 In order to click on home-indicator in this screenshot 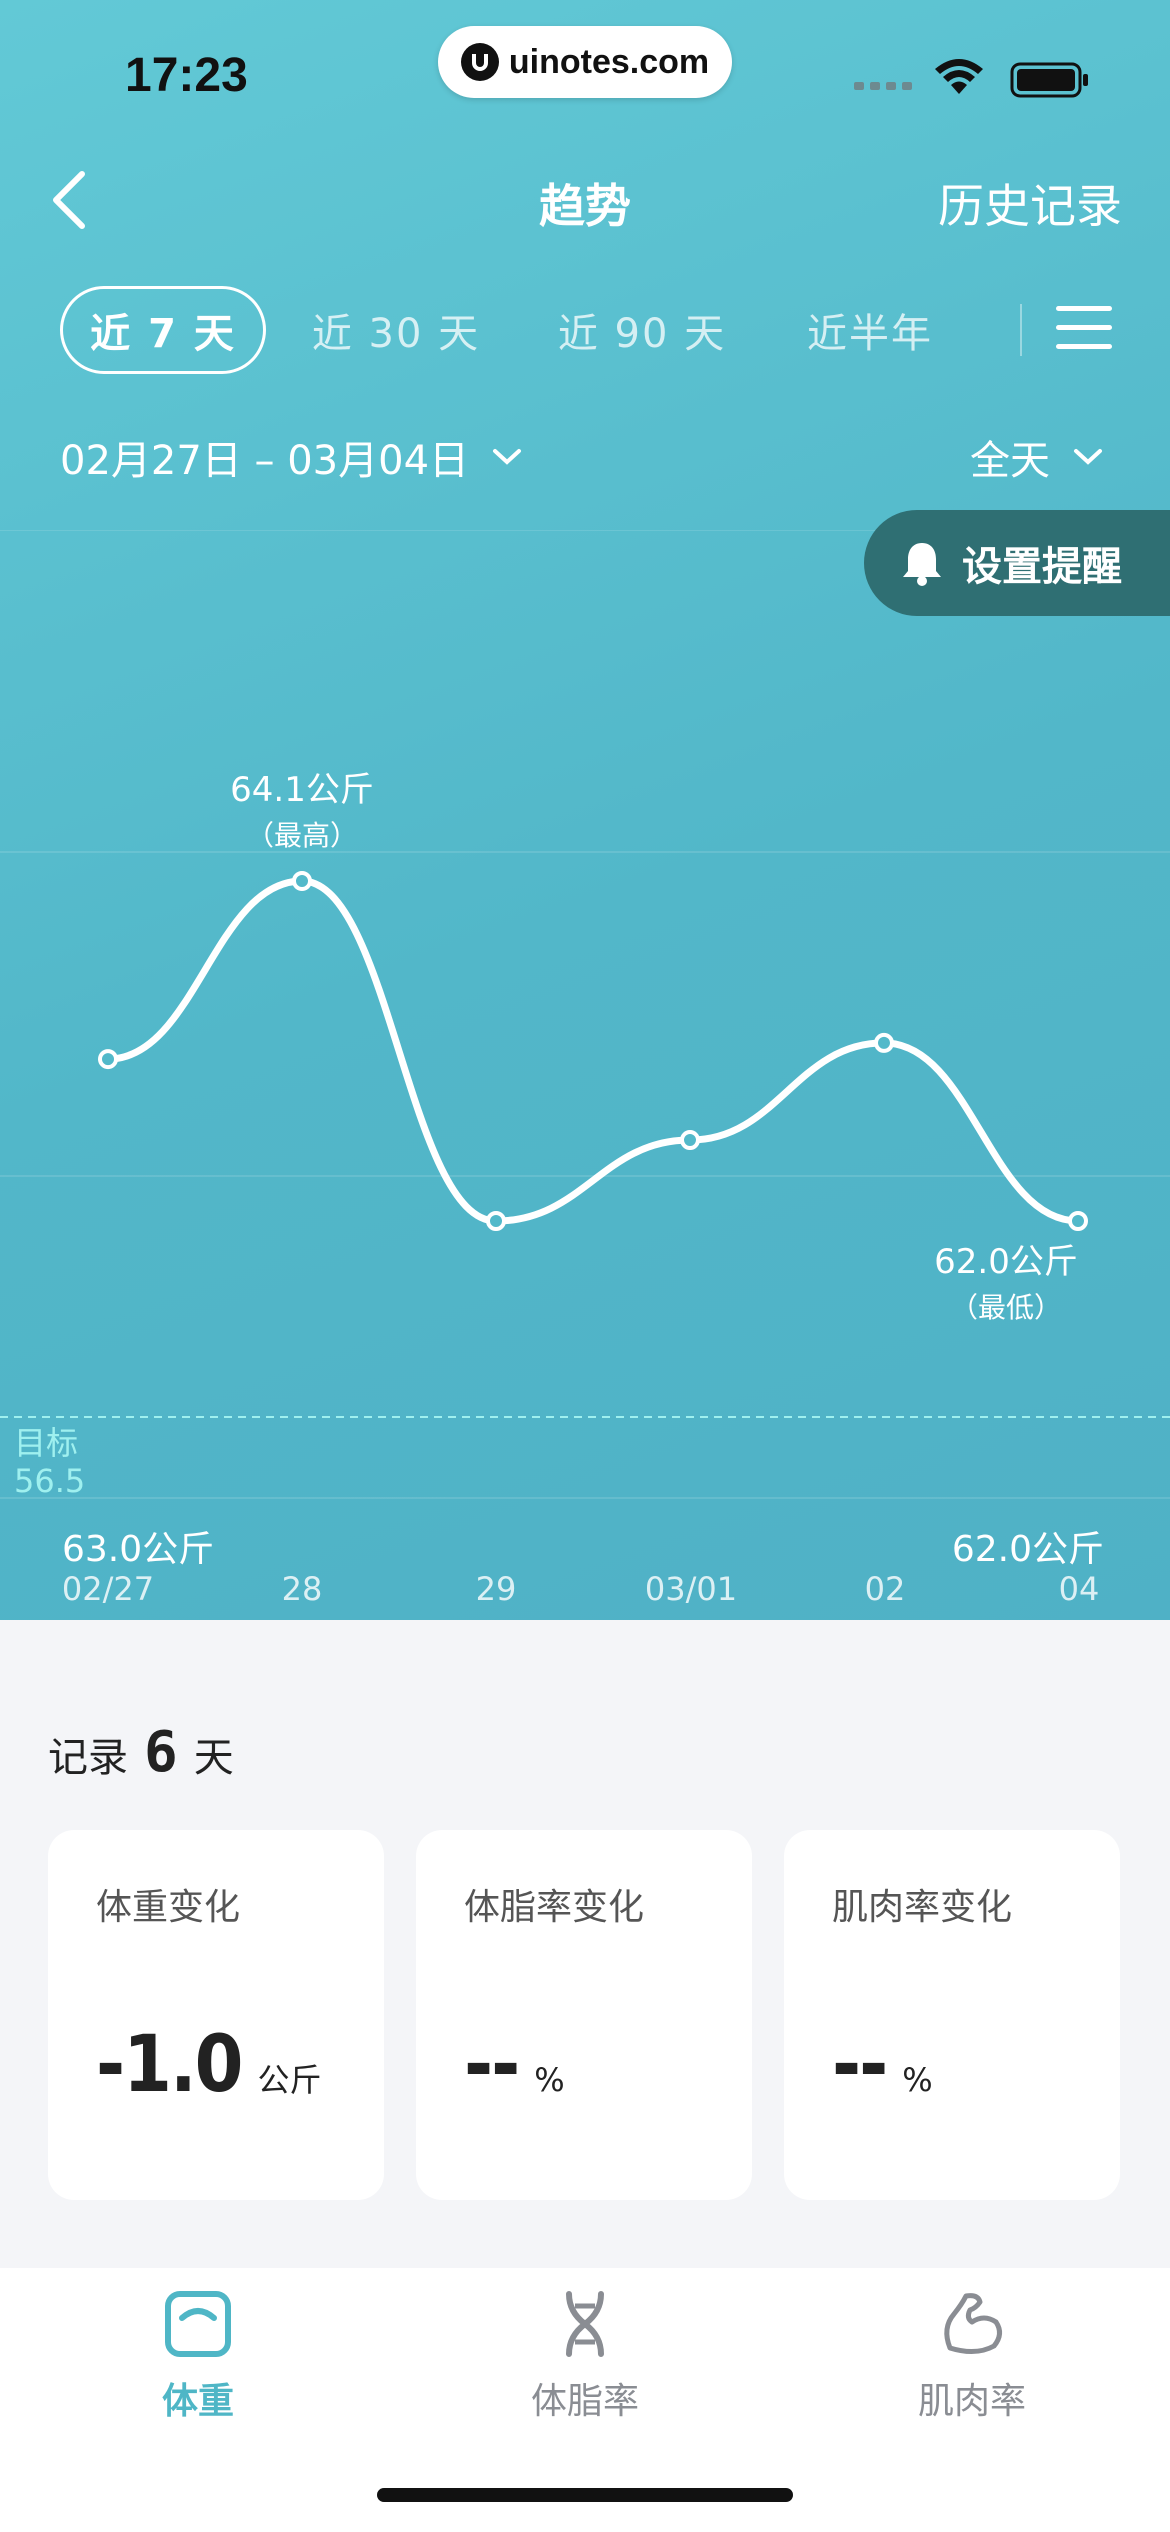, I will do `click(585, 2495)`.